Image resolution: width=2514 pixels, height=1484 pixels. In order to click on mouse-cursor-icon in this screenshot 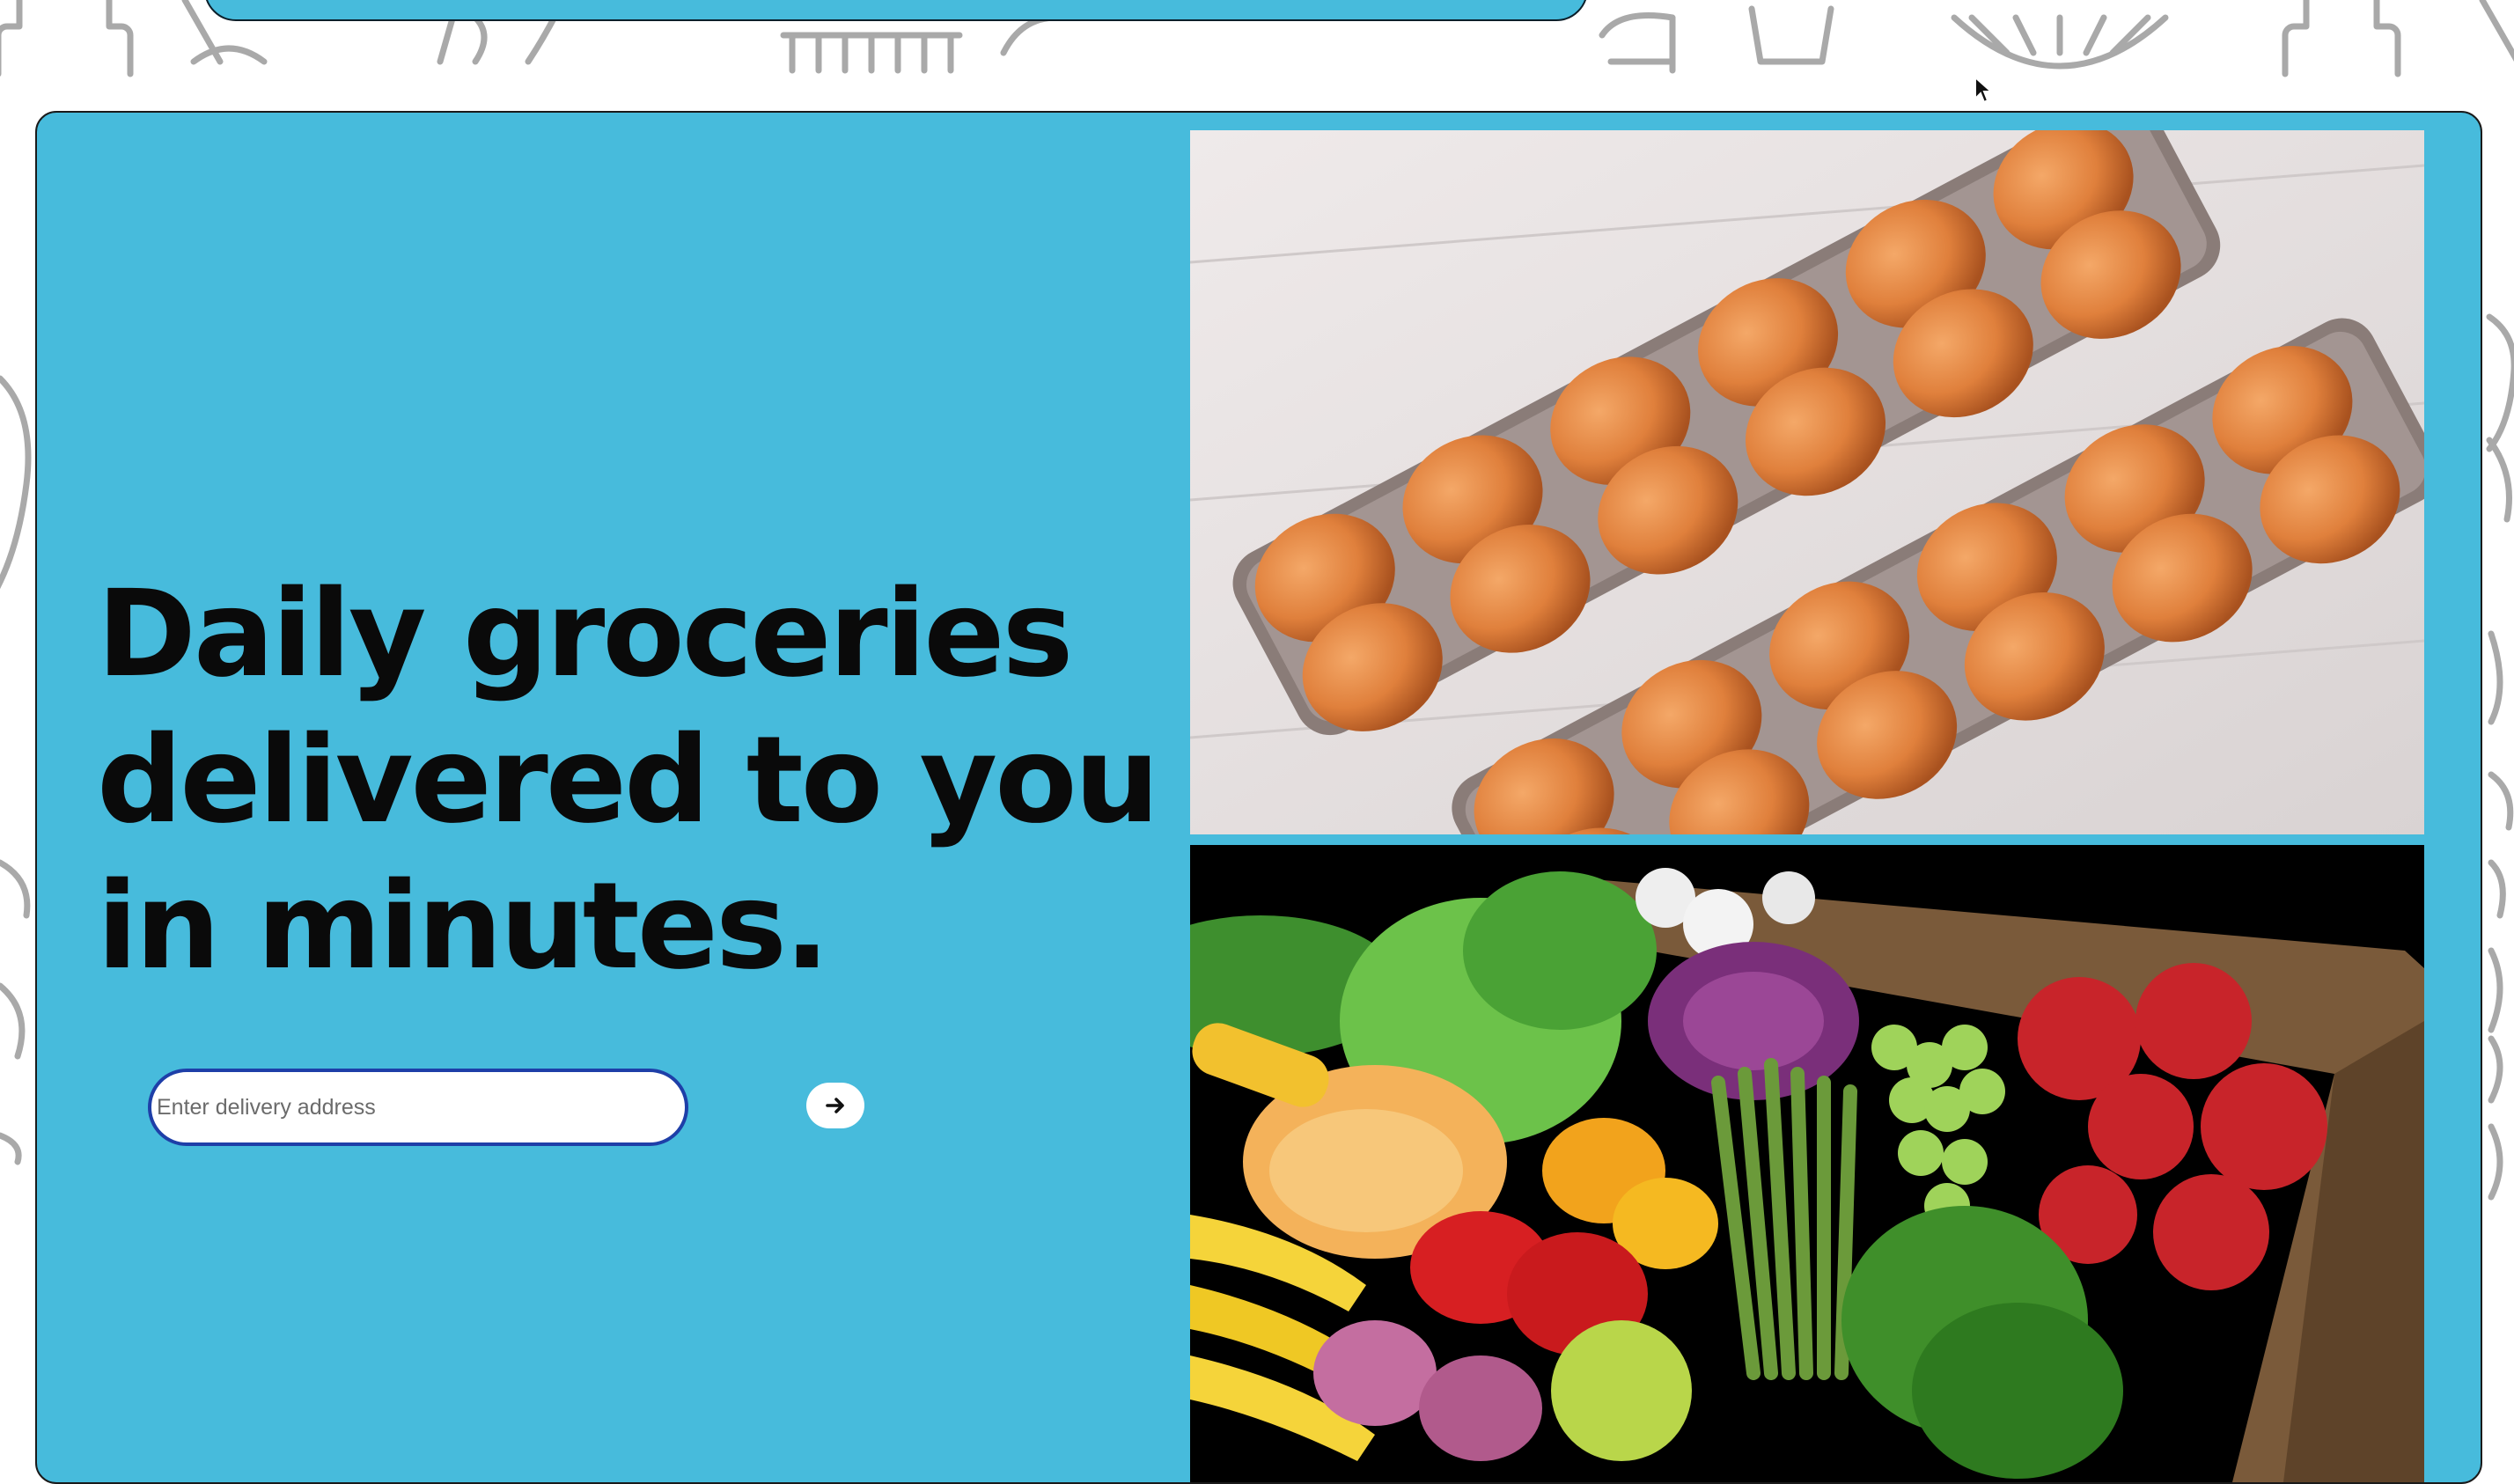, I will do `click(1984, 90)`.